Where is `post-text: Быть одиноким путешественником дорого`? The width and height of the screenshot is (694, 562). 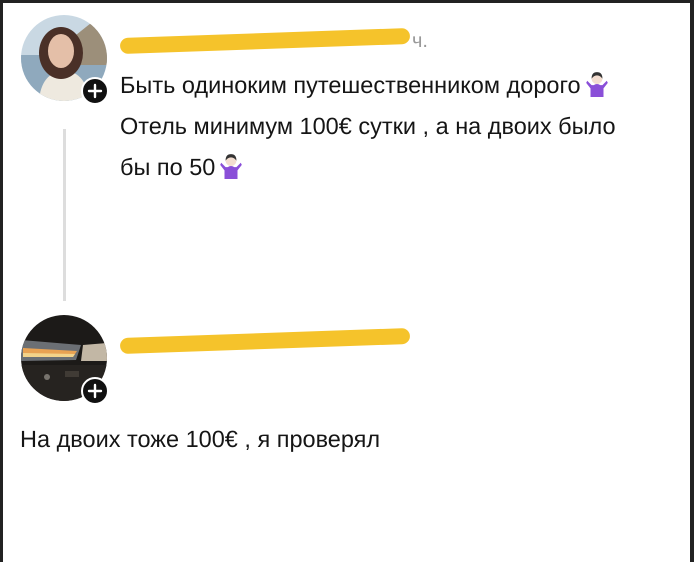
post-text: Быть одиноким путешественником дорого is located at coordinates (370, 85).